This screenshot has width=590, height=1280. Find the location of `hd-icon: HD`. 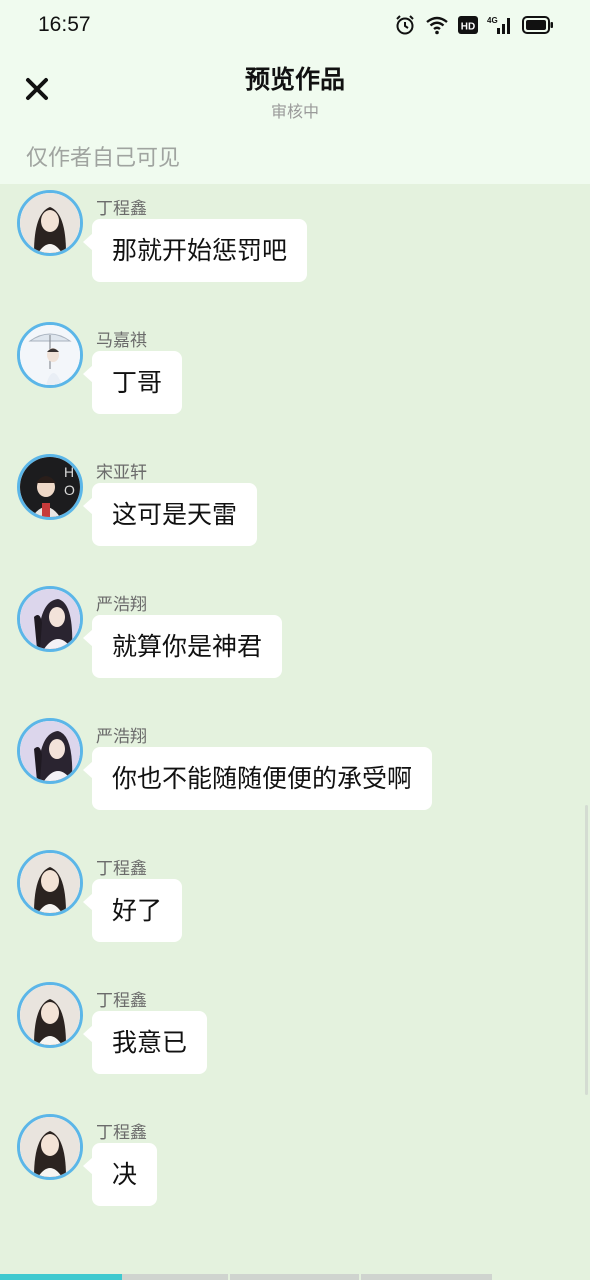

hd-icon: HD is located at coordinates (468, 25).